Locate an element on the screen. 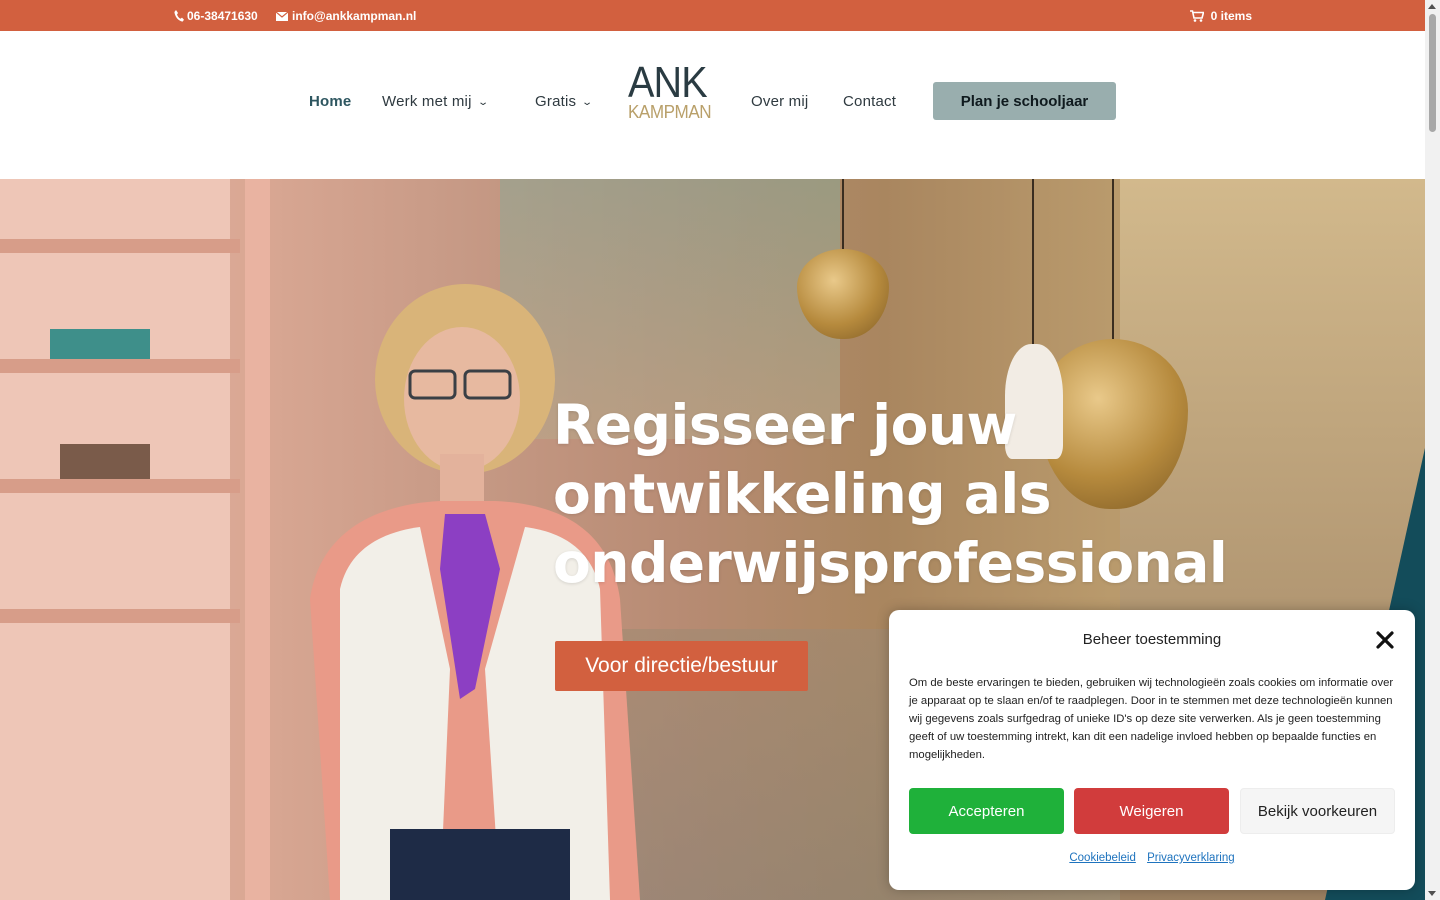  hero-title-line-1: Regisseer jouw is located at coordinates (785, 425).